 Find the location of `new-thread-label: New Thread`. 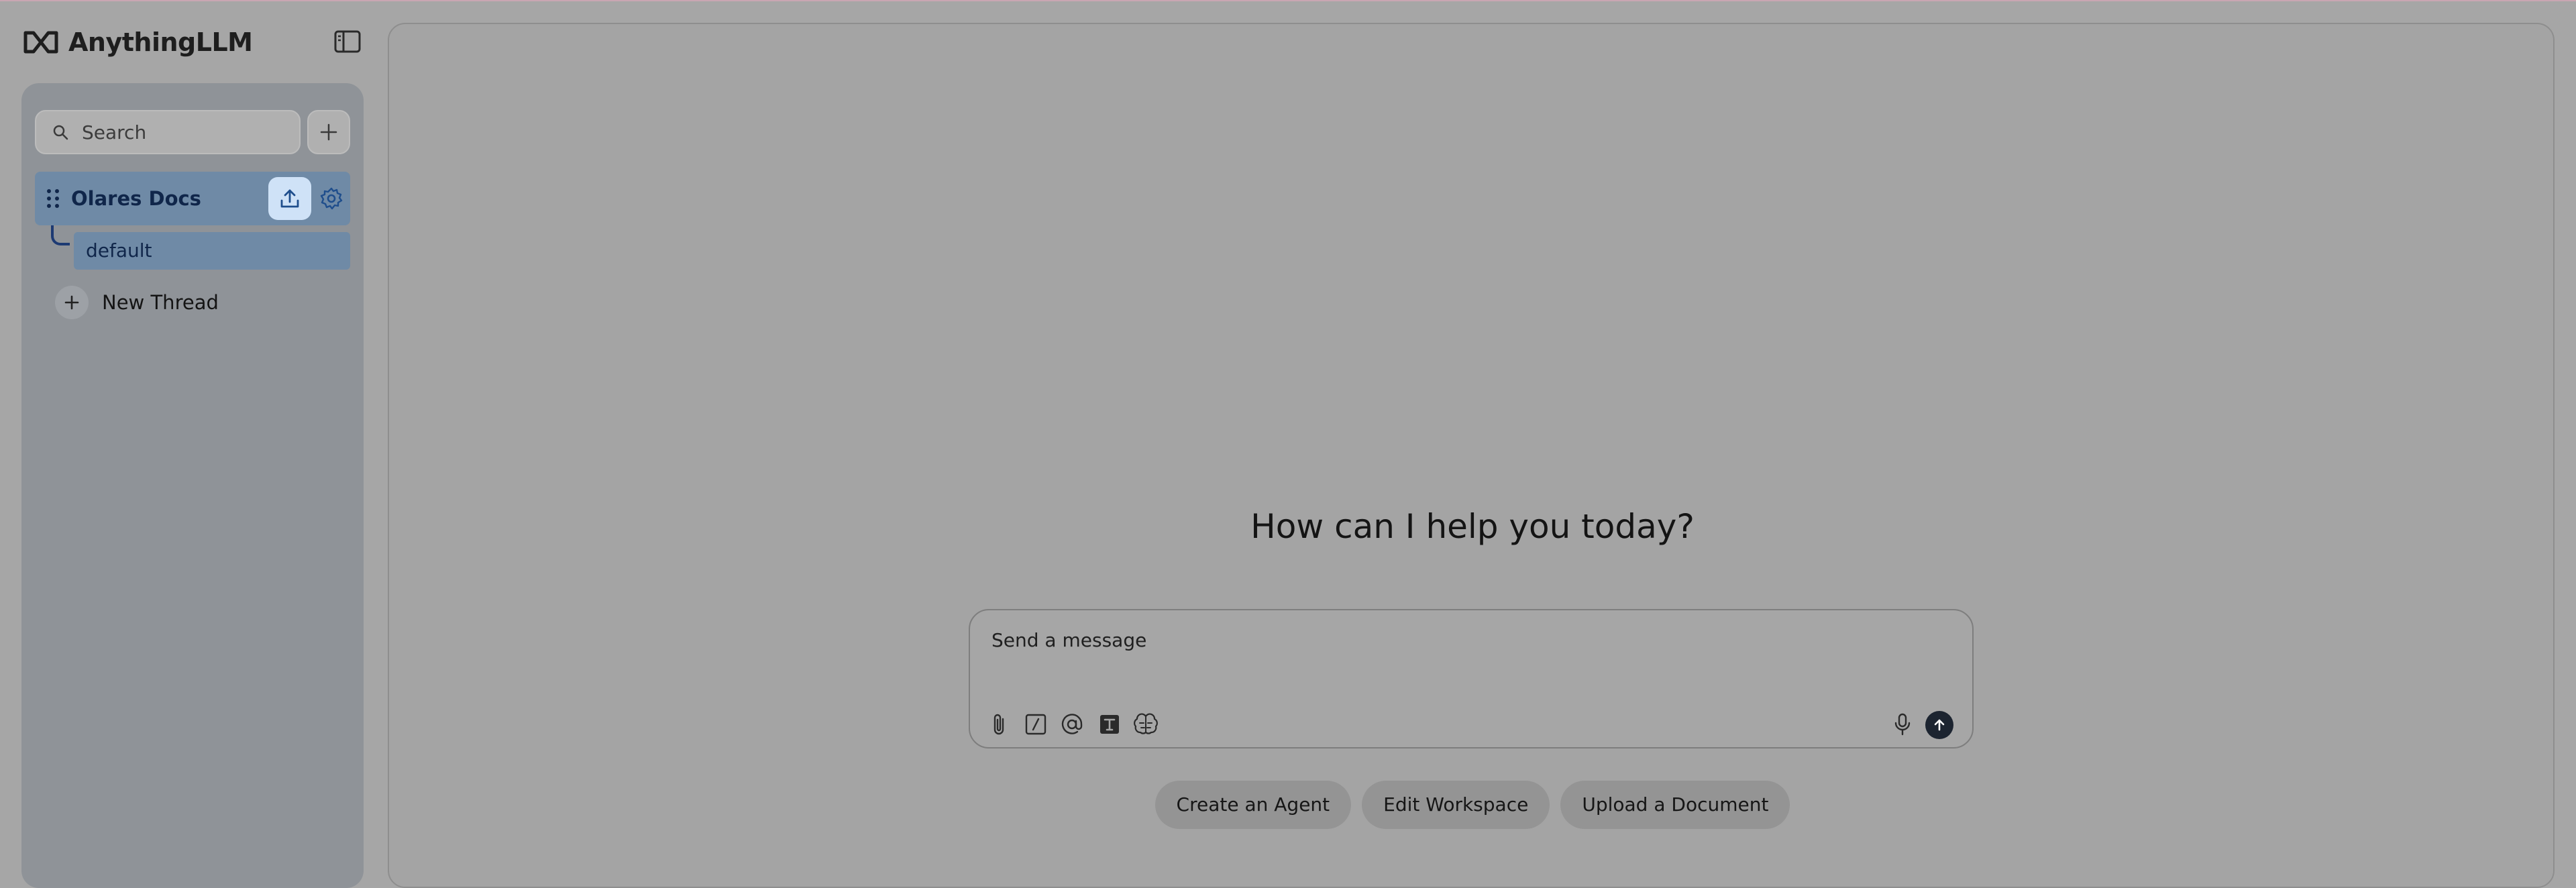

new-thread-label: New Thread is located at coordinates (160, 302).